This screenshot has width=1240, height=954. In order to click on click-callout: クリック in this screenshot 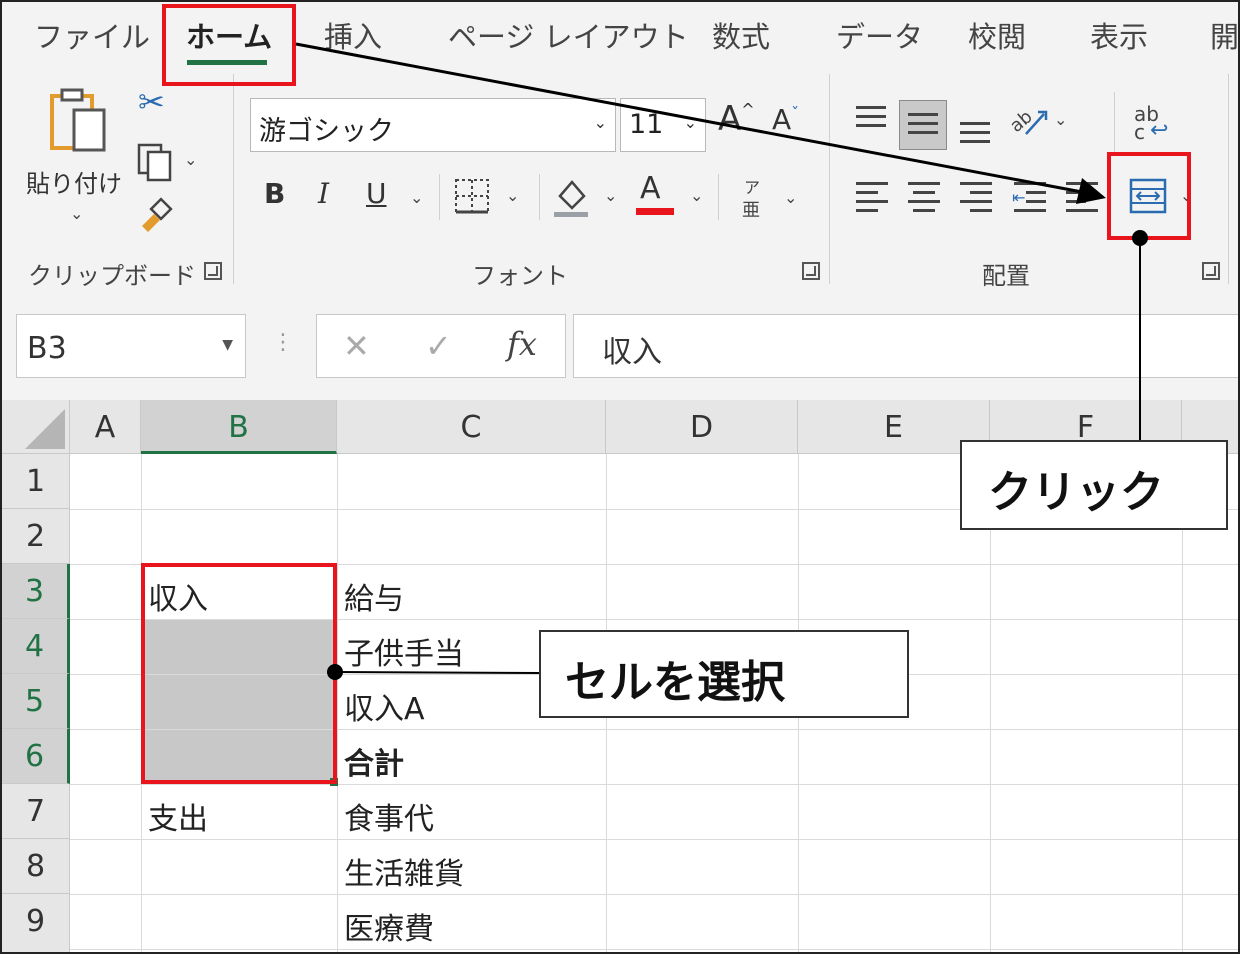, I will do `click(1094, 485)`.